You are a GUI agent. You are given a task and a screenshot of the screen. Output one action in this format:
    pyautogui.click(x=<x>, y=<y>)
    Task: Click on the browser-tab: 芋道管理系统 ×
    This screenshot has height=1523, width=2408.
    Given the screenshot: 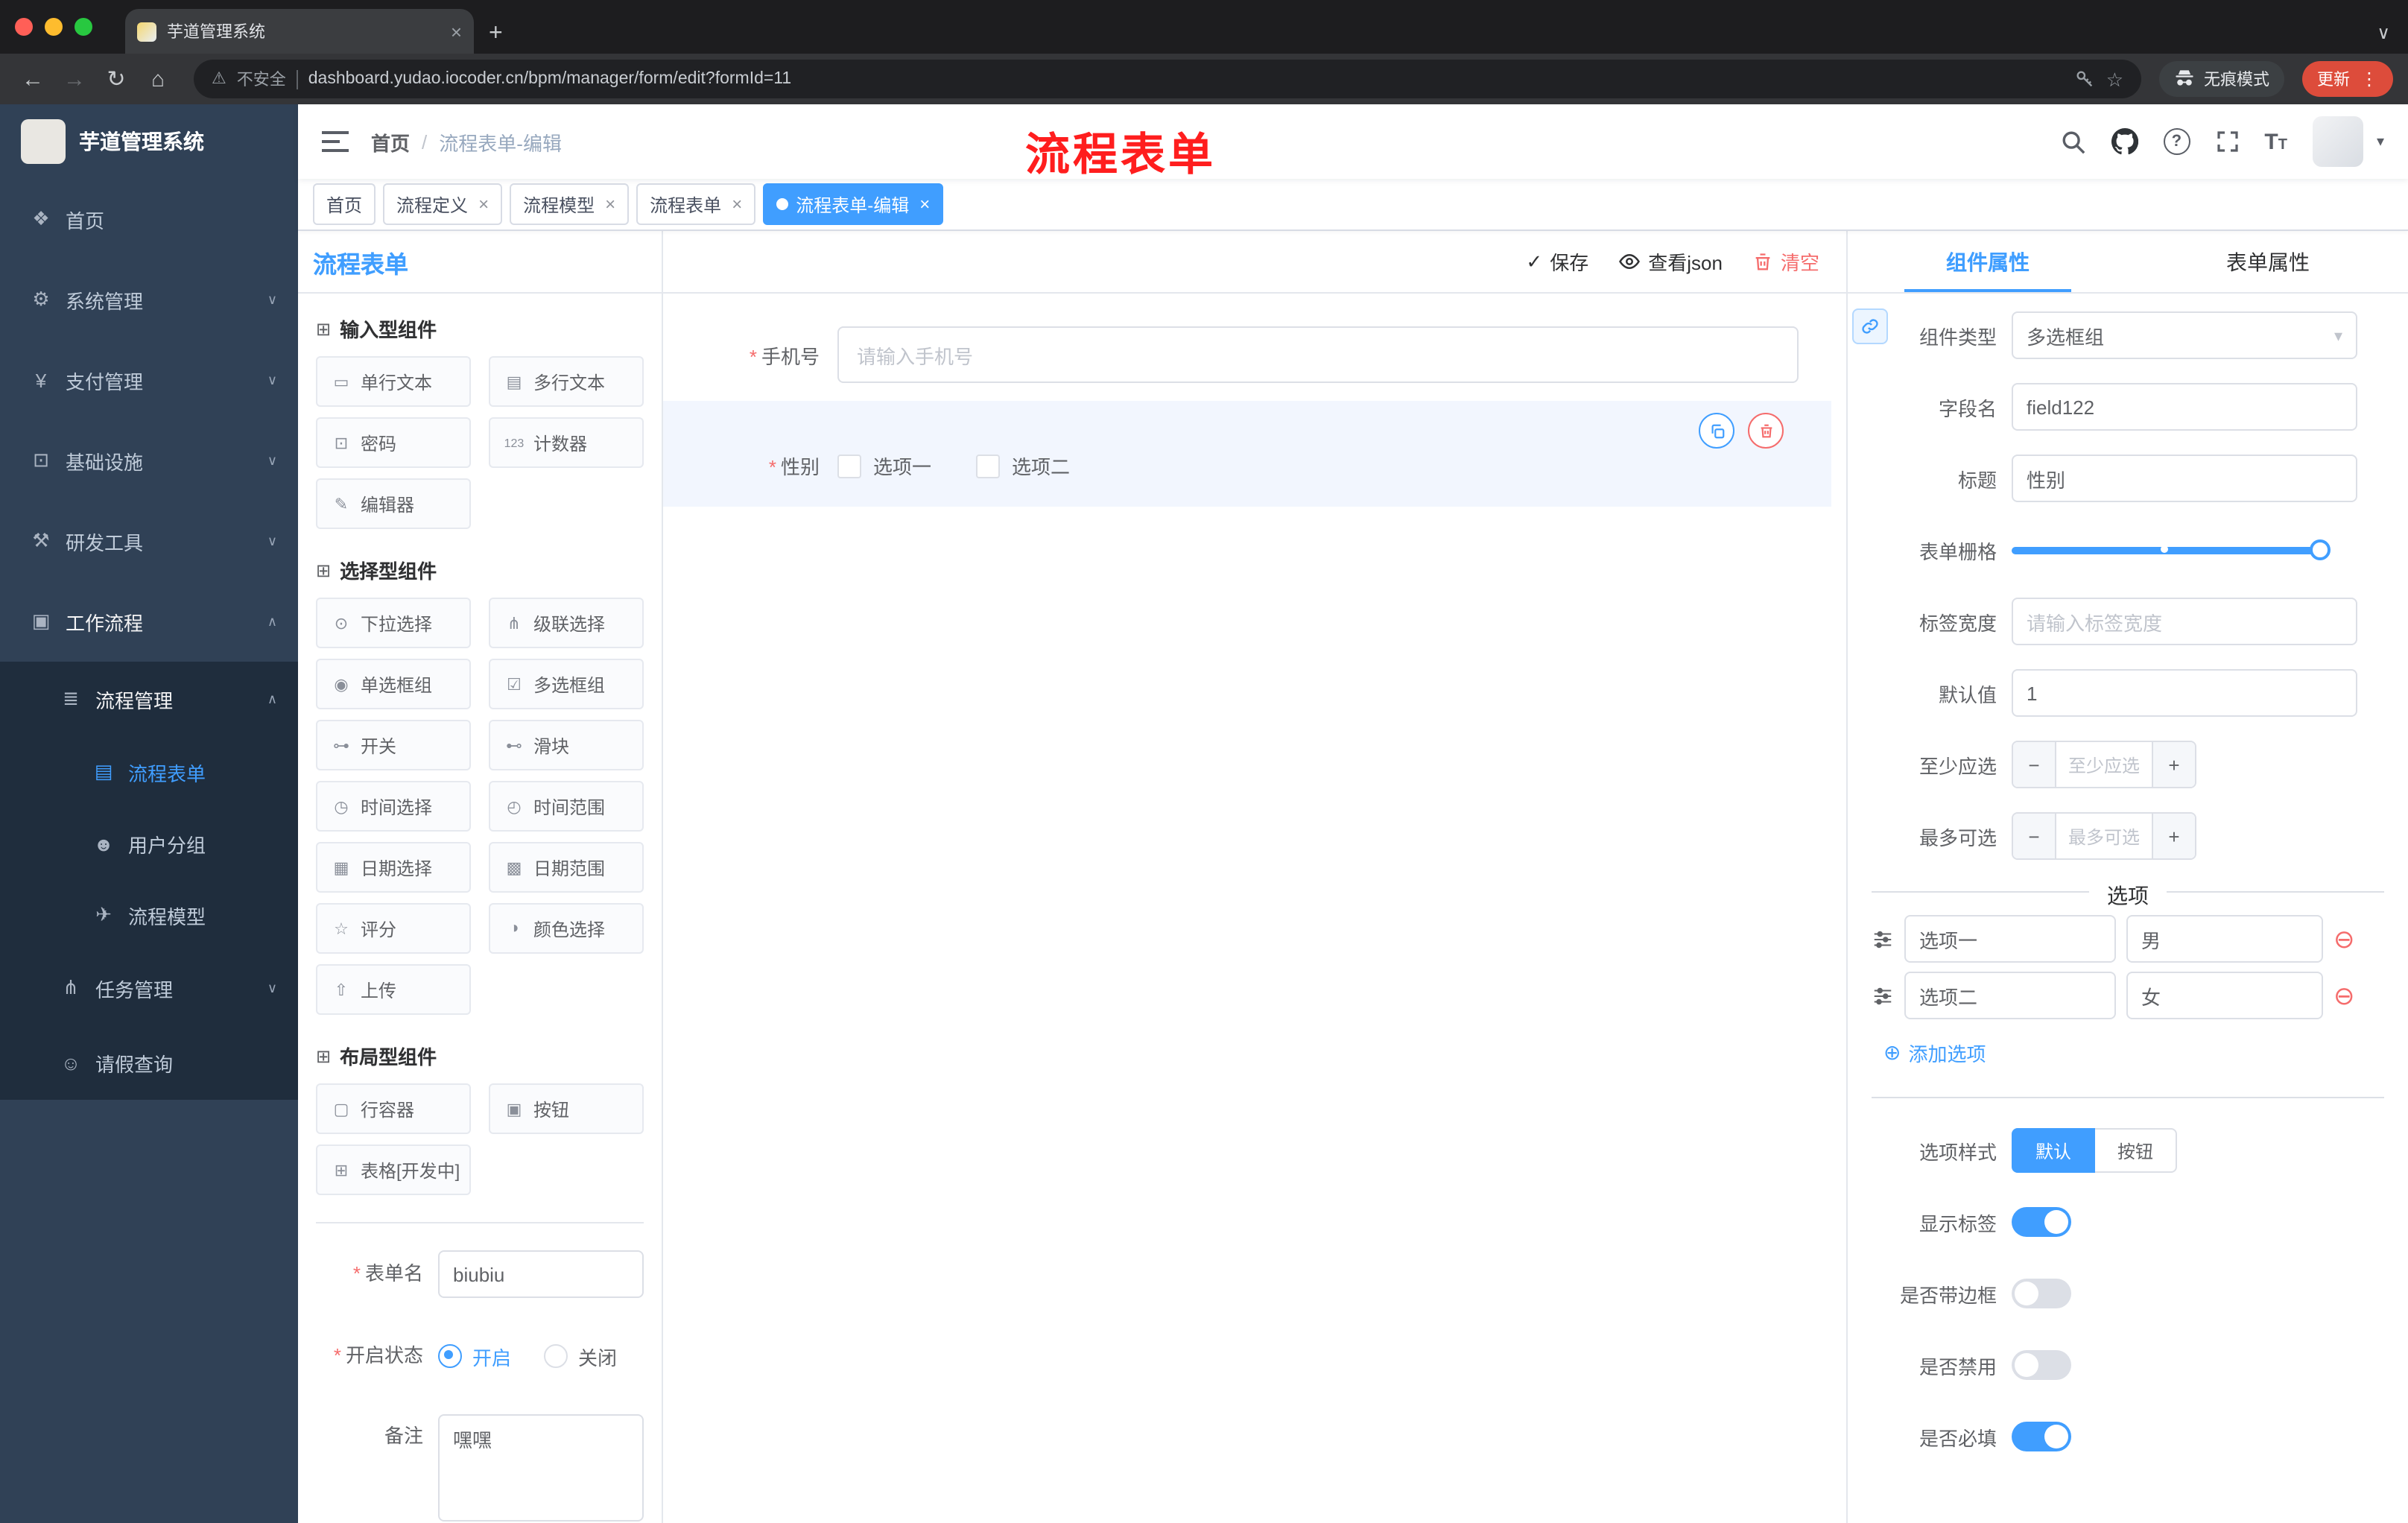 What is the action you would take?
    pyautogui.click(x=299, y=32)
    